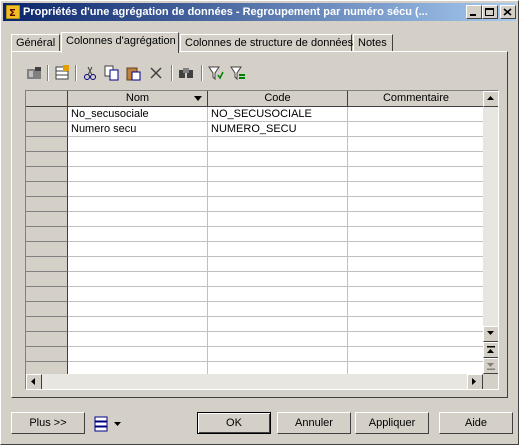  Describe the element at coordinates (490, 366) in the screenshot. I see `scroll-bottom-button` at that location.